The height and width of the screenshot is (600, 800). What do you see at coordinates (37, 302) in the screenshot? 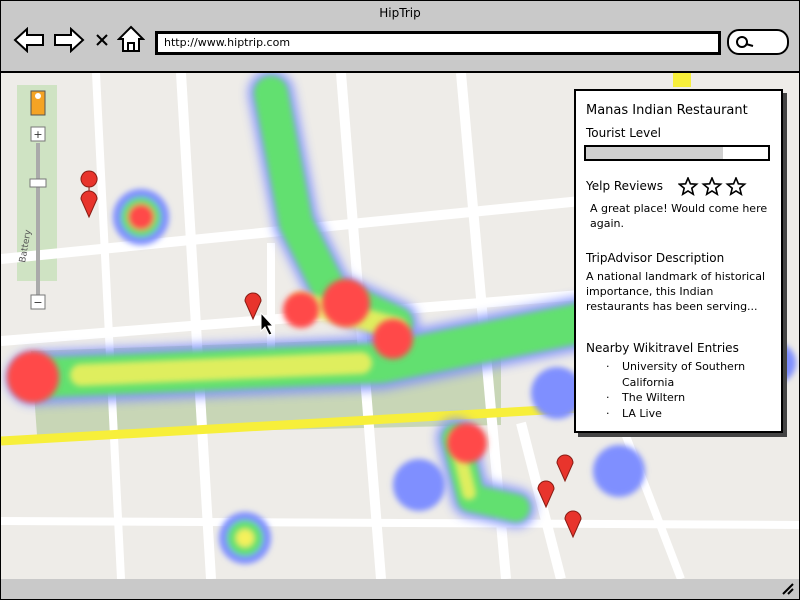
I see `zoom-out-label: −` at bounding box center [37, 302].